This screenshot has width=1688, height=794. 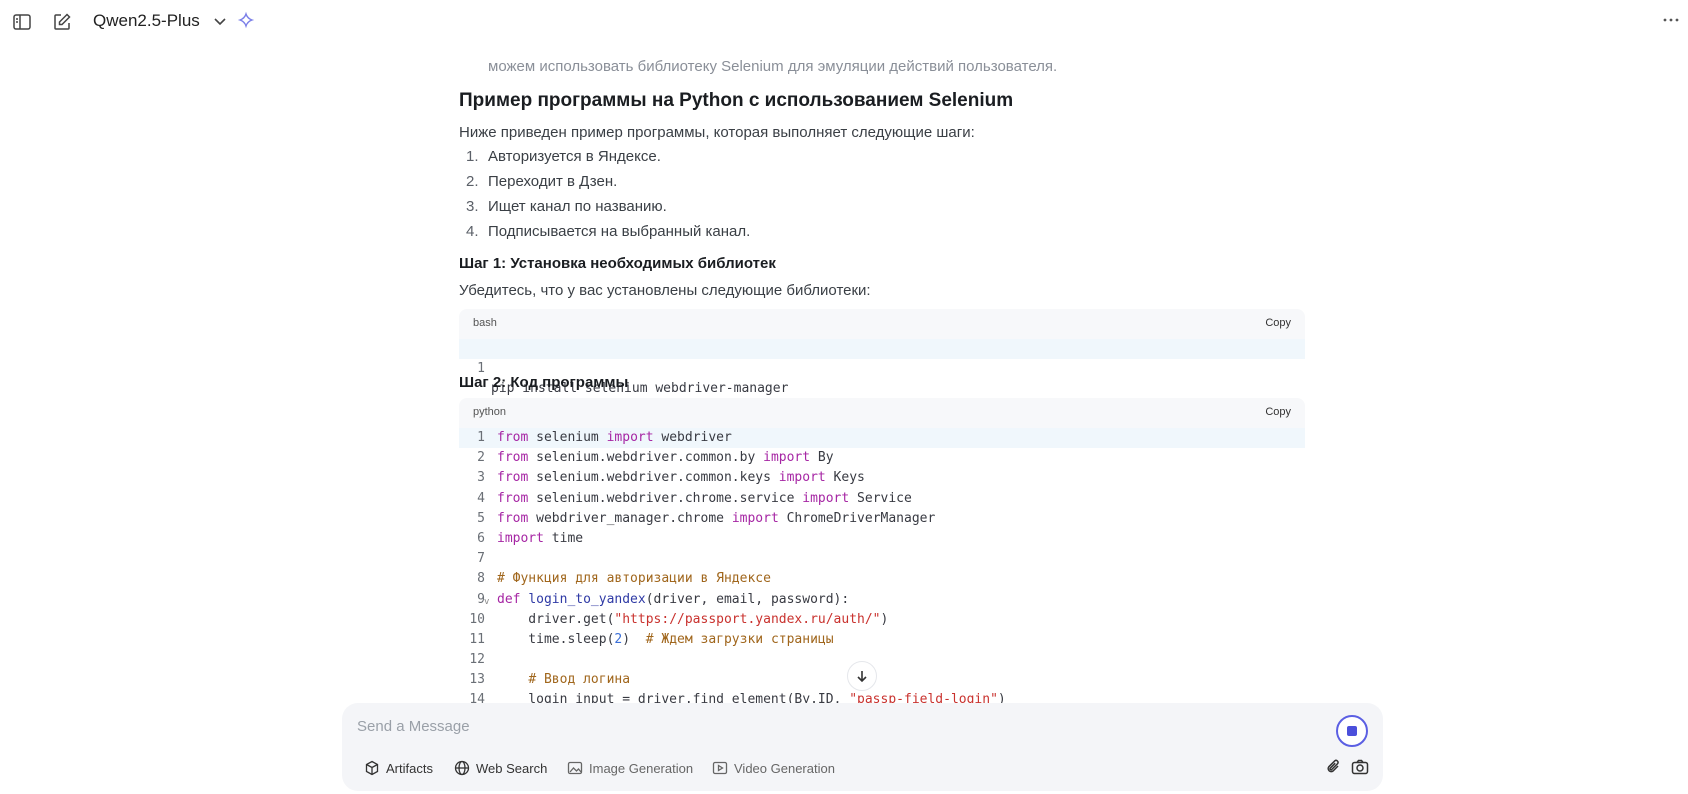 What do you see at coordinates (1360, 767) in the screenshot?
I see `camera-icon` at bounding box center [1360, 767].